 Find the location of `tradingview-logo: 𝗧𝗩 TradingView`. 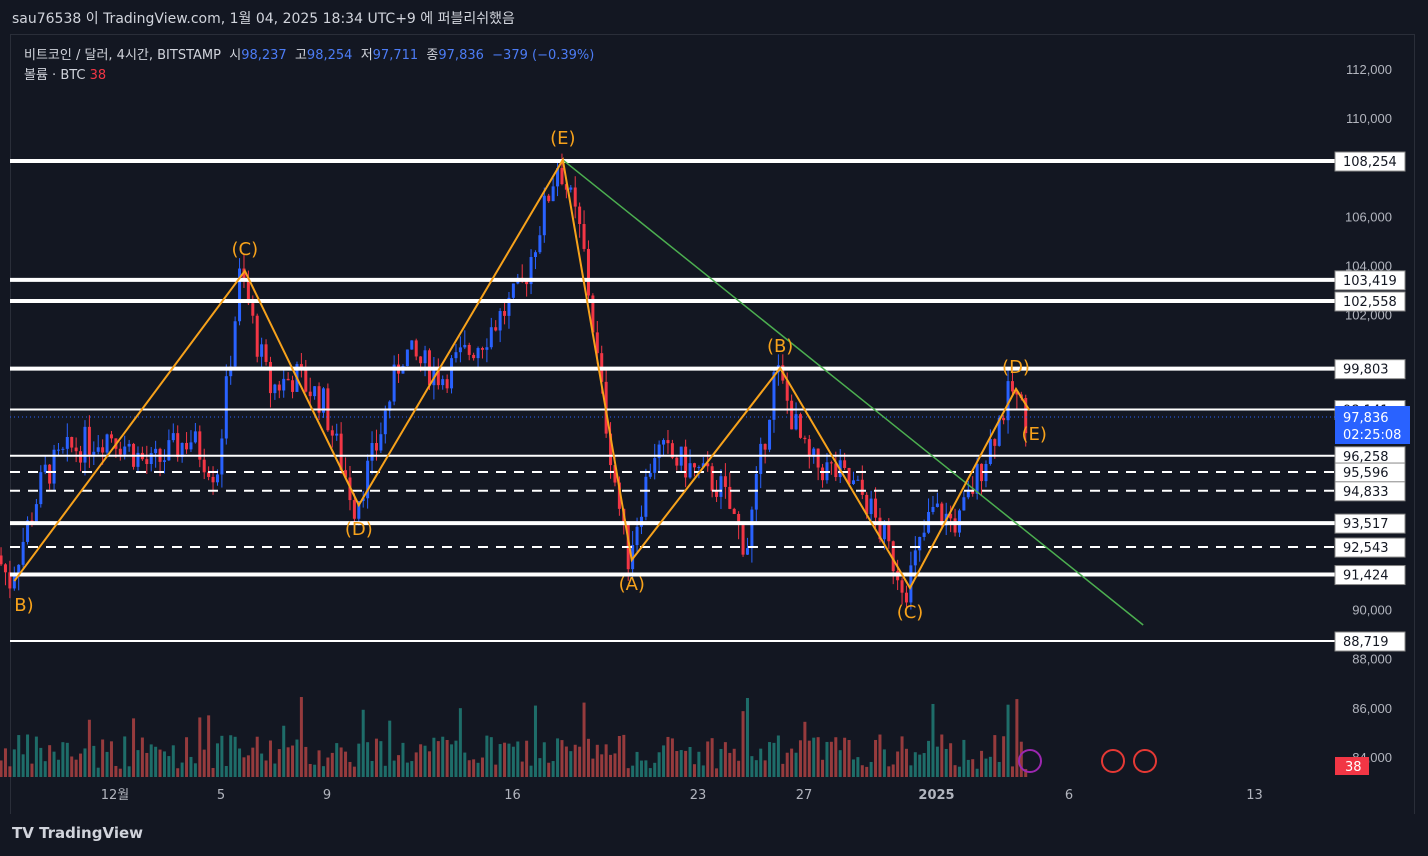

tradingview-logo: 𝗧𝗩 TradingView is located at coordinates (77, 833).